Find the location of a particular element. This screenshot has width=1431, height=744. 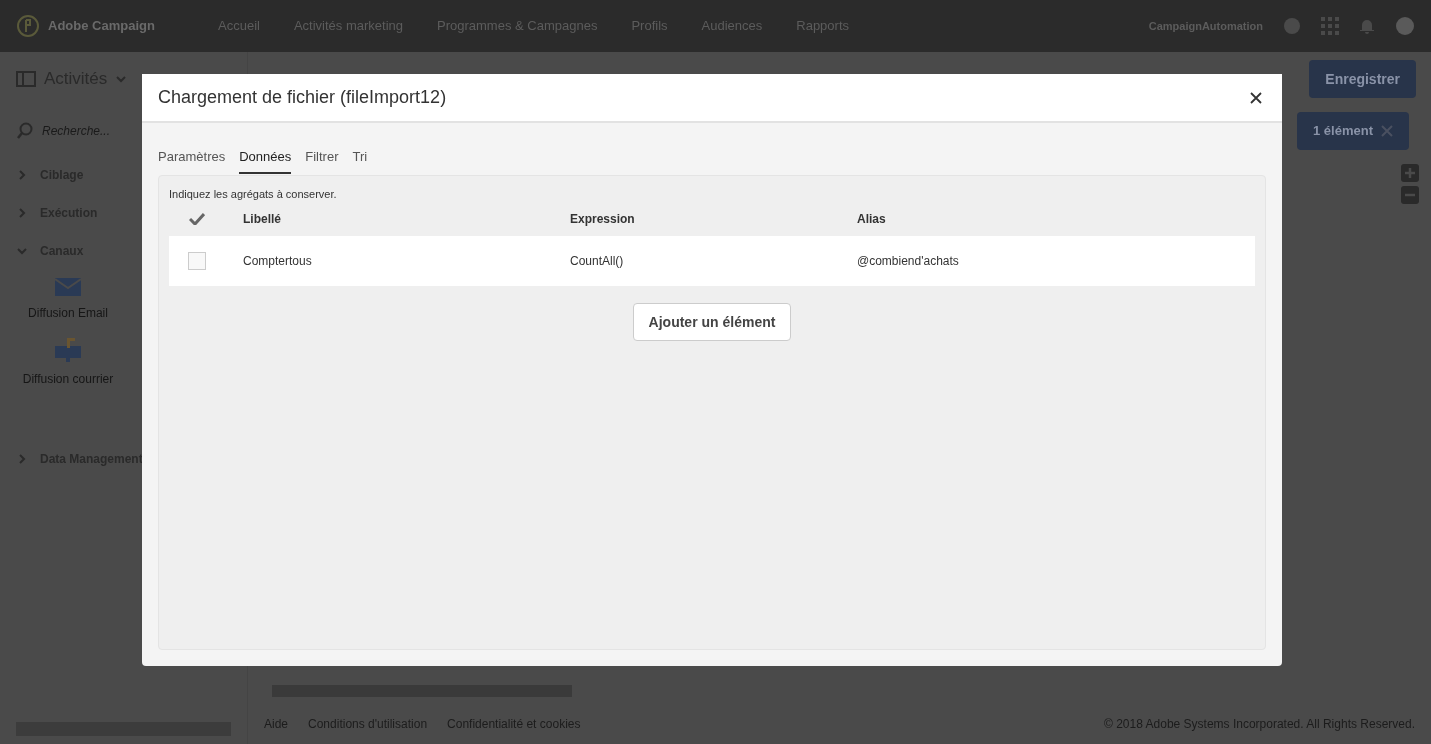

instruction-text: Indiquez les agrégats à conserver. is located at coordinates (253, 194).